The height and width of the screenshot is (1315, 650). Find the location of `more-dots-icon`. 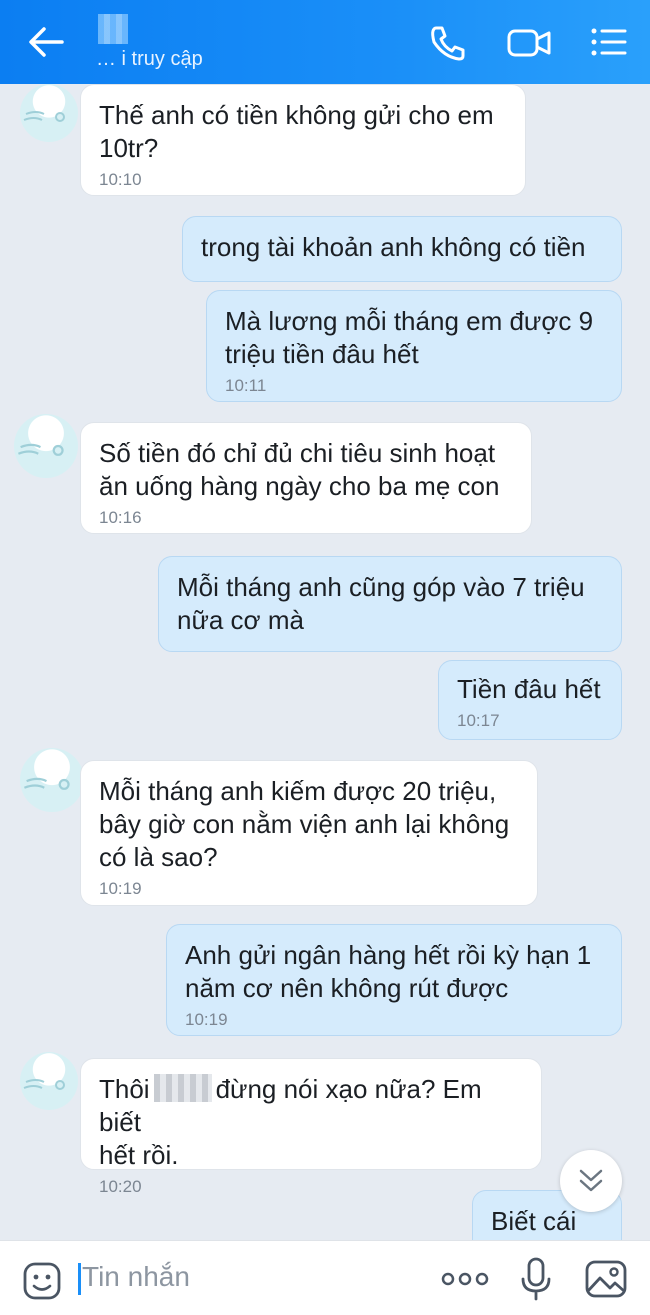

more-dots-icon is located at coordinates (465, 1279).